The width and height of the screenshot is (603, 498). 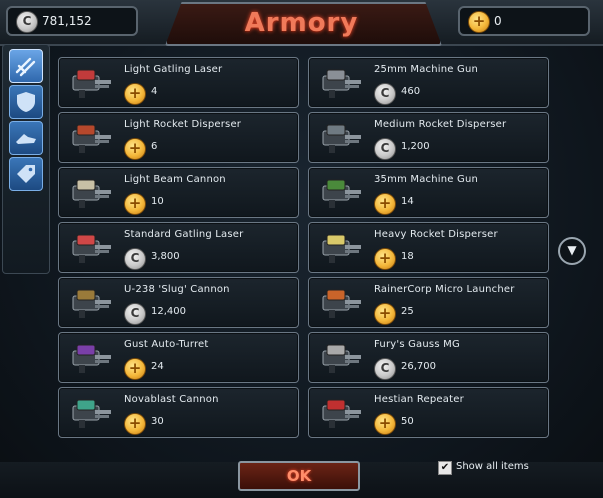 What do you see at coordinates (67, 21) in the screenshot?
I see `credits-value: 781,152` at bounding box center [67, 21].